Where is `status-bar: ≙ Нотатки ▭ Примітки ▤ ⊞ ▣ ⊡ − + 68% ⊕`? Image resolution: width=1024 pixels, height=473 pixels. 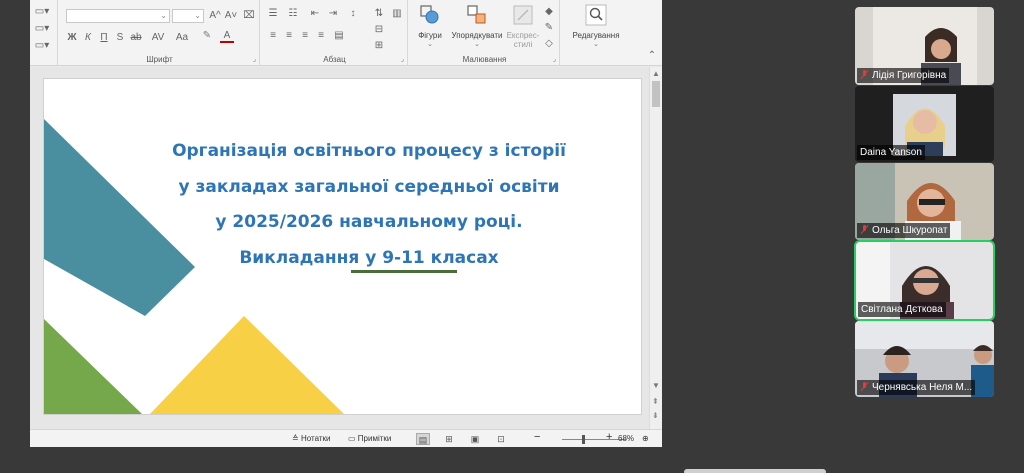 status-bar: ≙ Нотатки ▭ Примітки ▤ ⊞ ▣ ⊡ − + 68% ⊕ is located at coordinates (346, 438).